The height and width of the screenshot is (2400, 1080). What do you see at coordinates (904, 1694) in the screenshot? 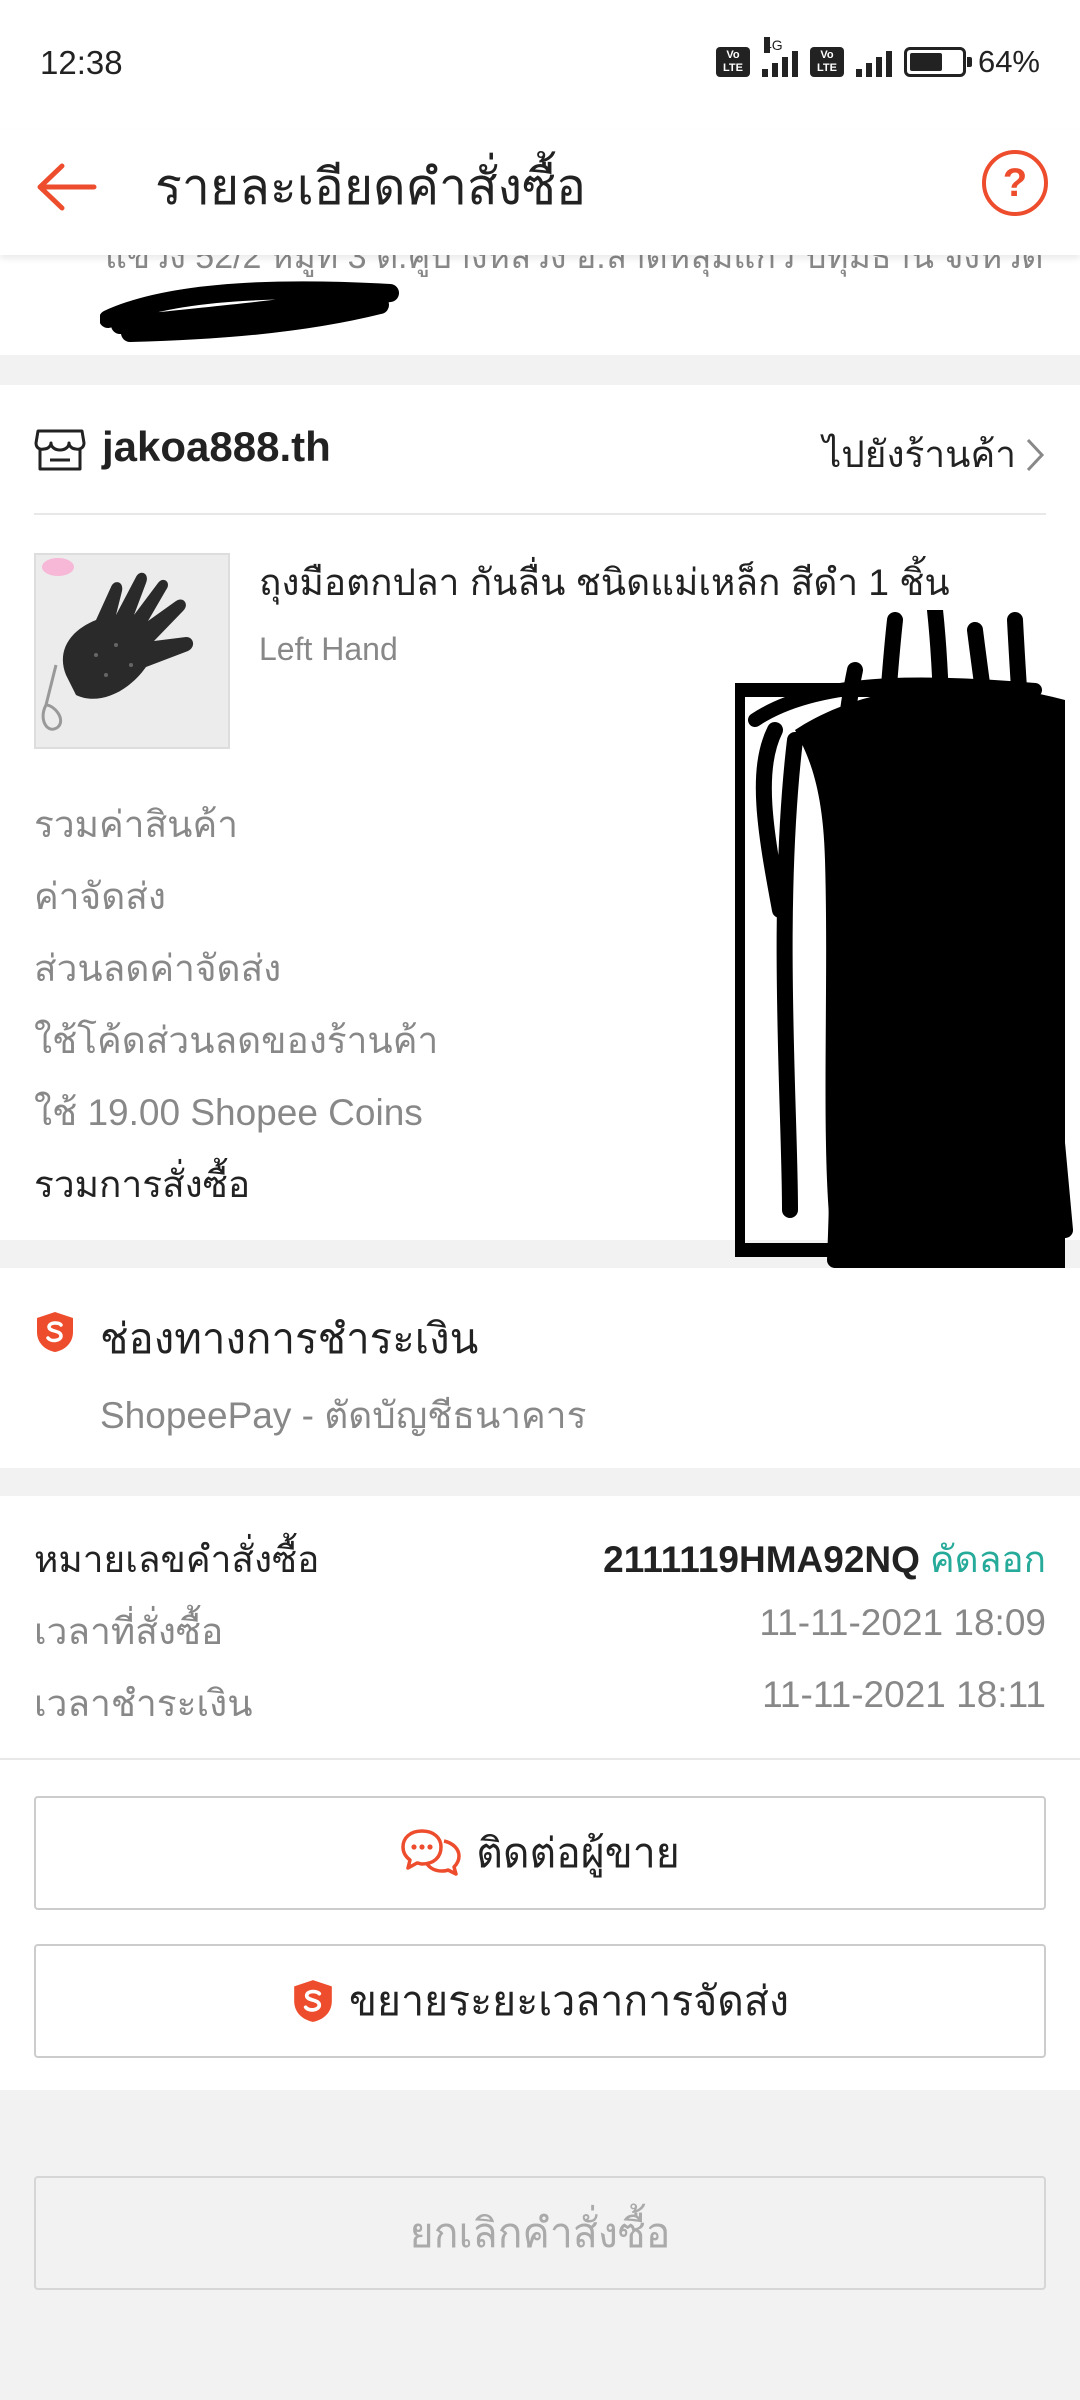
I see `payment-time-value: 11-11-2021 18:11` at bounding box center [904, 1694].